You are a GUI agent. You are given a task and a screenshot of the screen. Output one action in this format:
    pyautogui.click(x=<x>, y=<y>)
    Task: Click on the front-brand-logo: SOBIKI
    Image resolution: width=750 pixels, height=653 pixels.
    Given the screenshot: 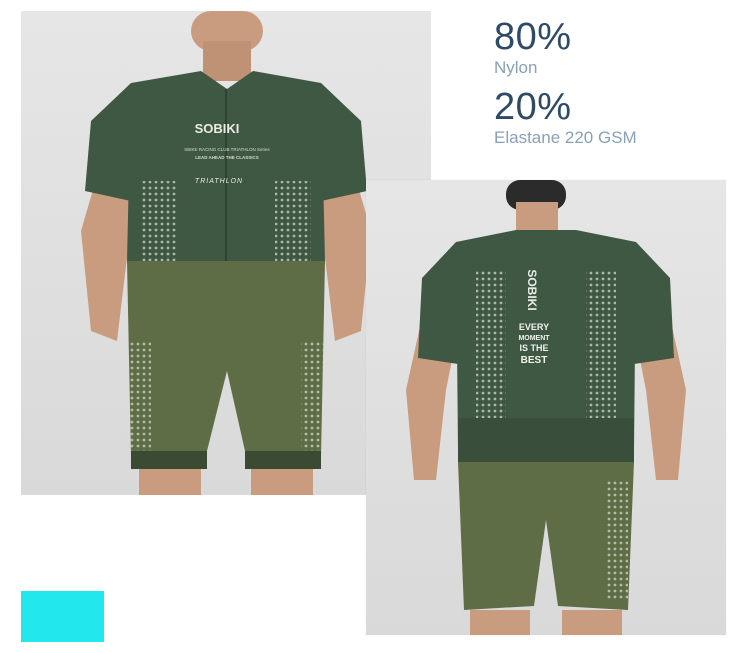 What is the action you would take?
    pyautogui.click(x=217, y=128)
    